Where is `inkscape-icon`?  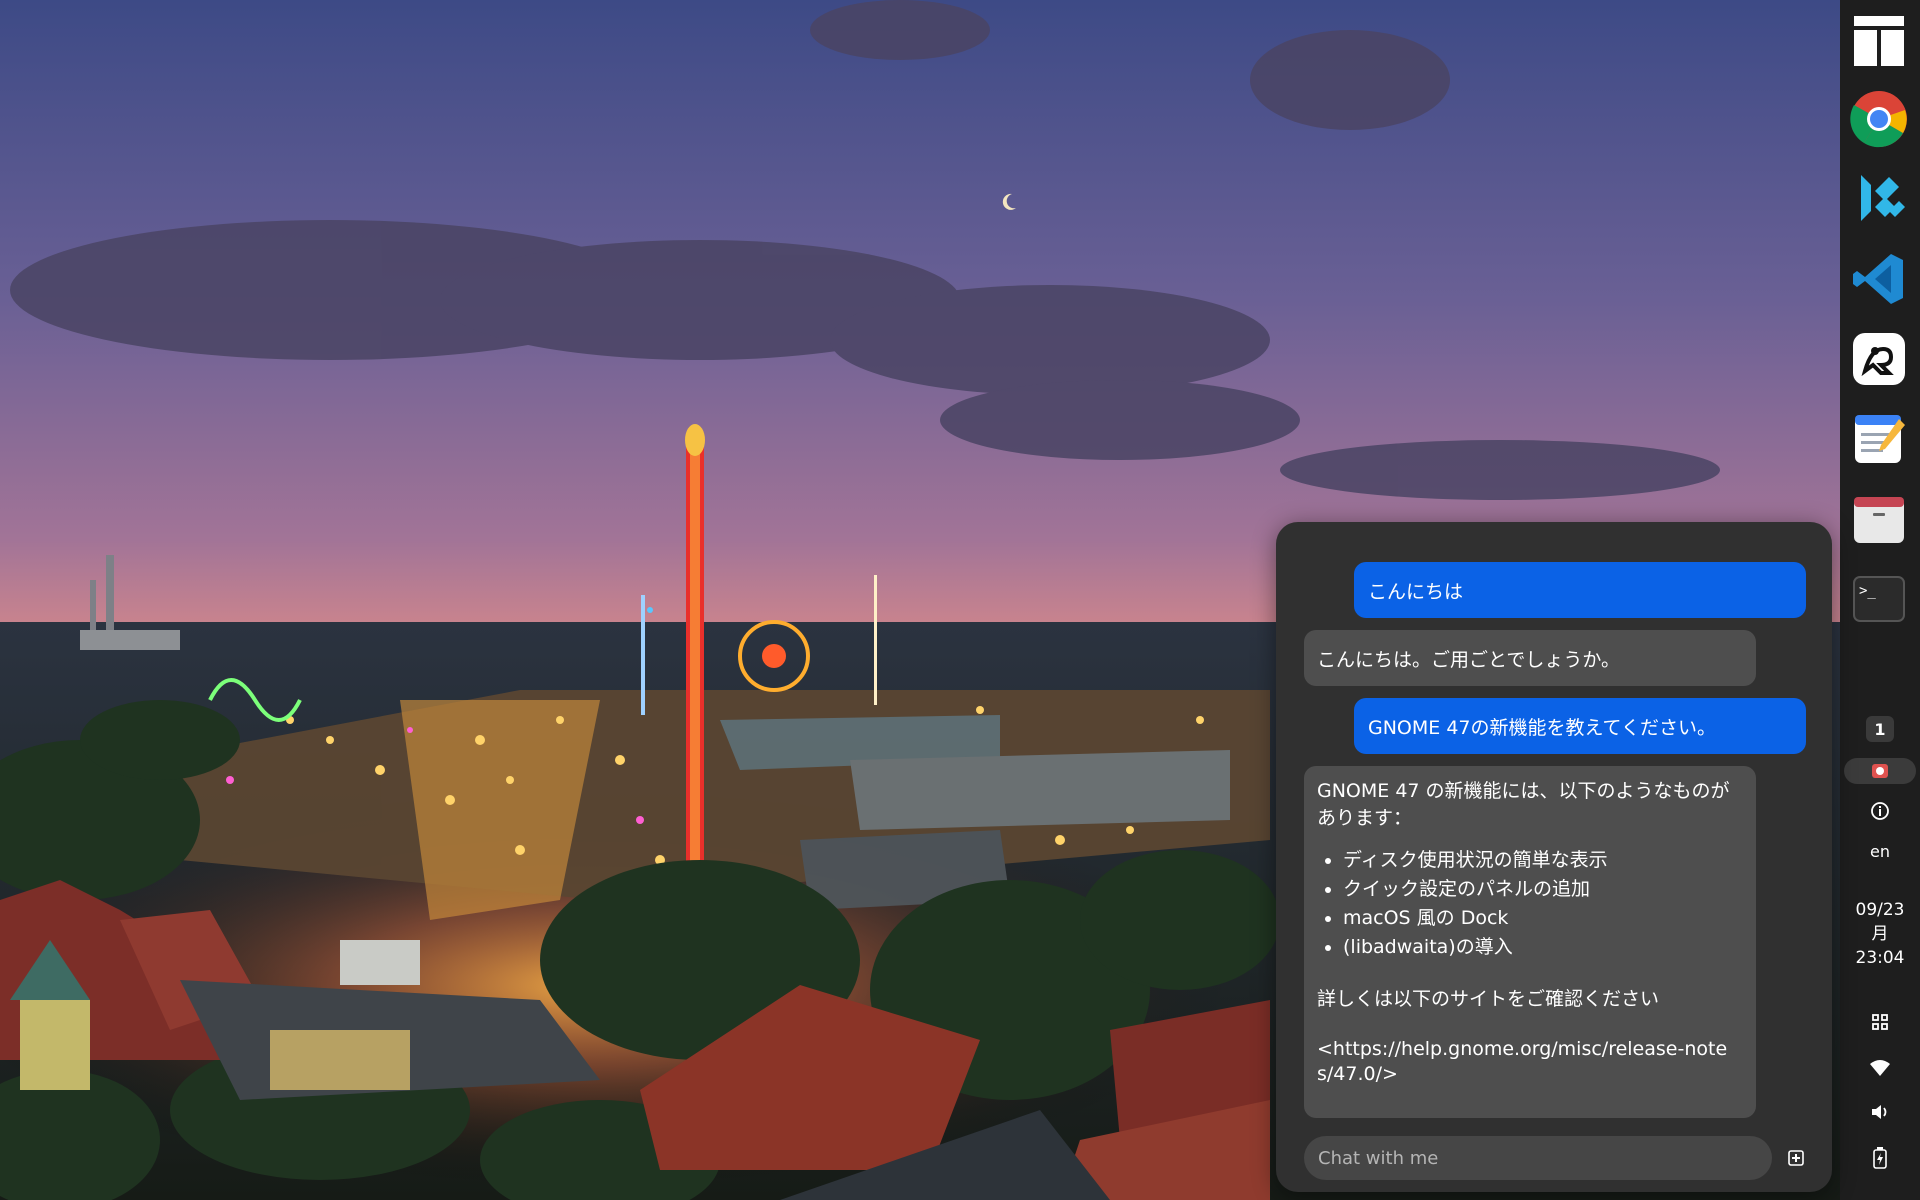 inkscape-icon is located at coordinates (1879, 359).